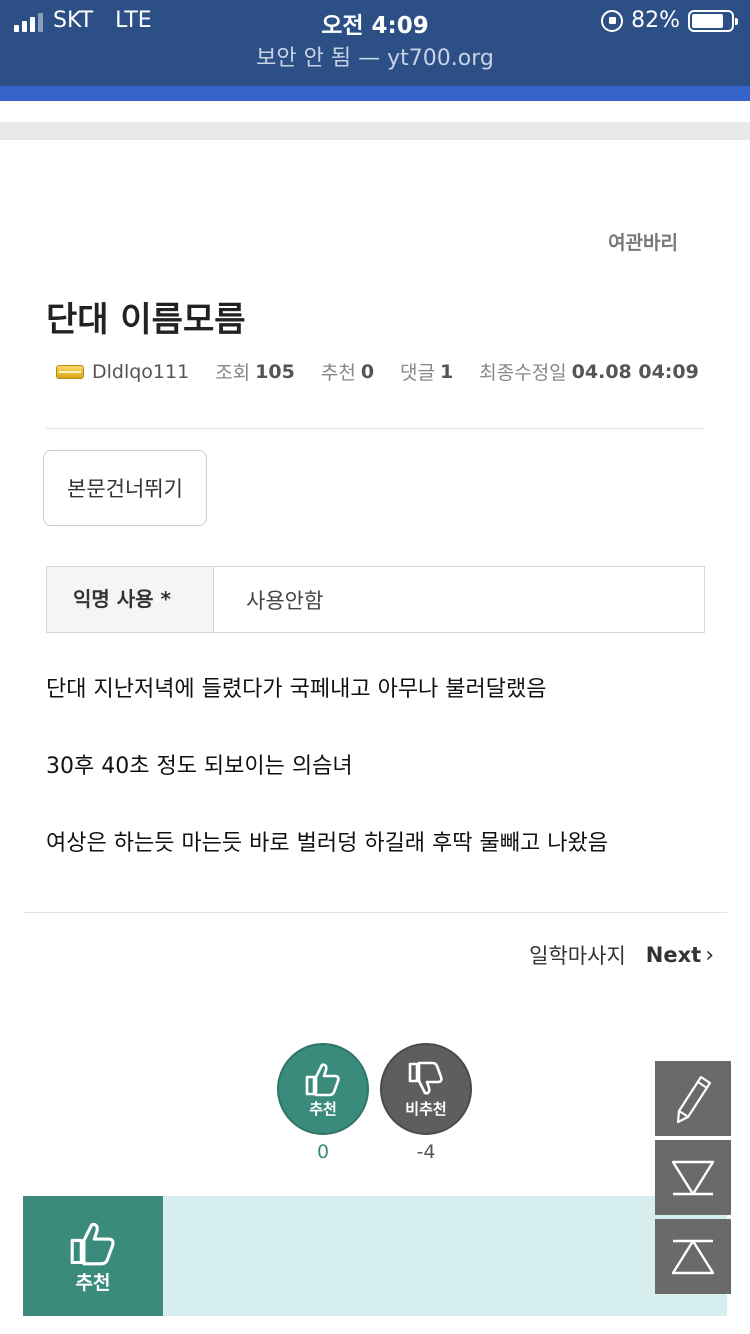 This screenshot has width=750, height=1334. Describe the element at coordinates (635, 371) in the screenshot. I see `modified-date: 04.08 04:09` at that location.